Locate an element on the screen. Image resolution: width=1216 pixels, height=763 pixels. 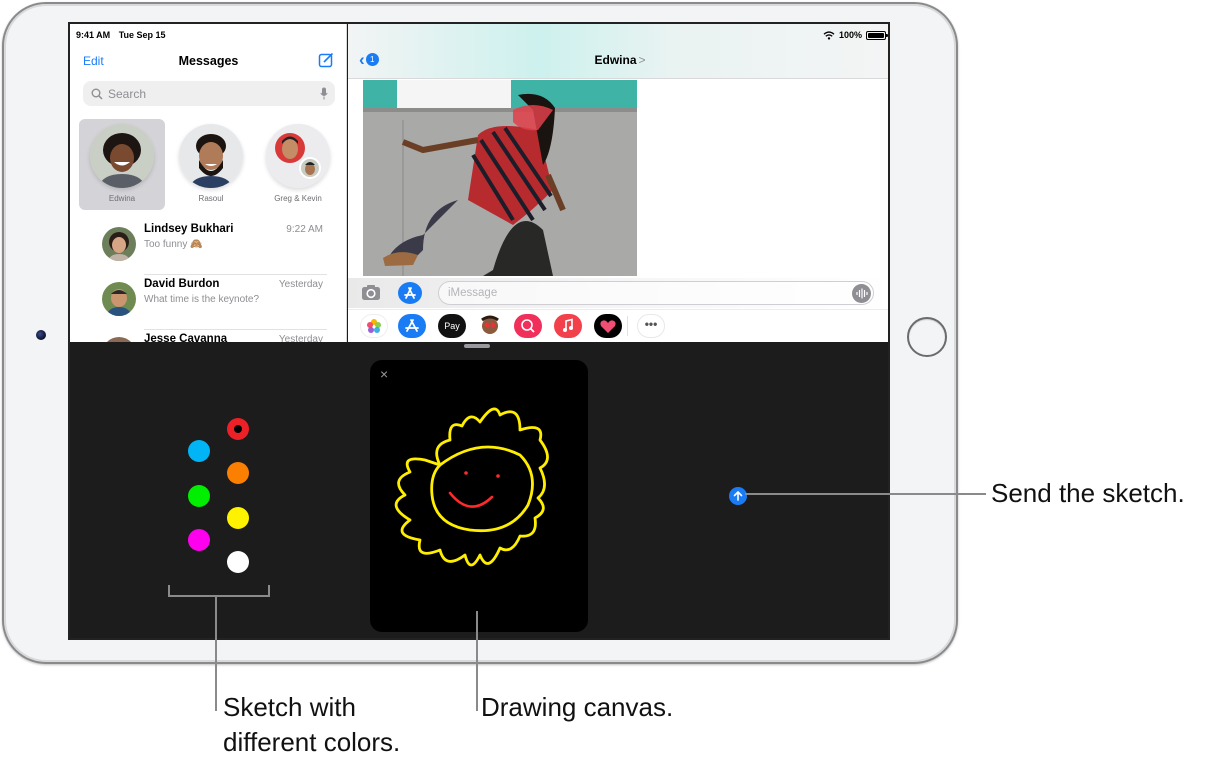
contact-name: Lindsey Bukhari is located at coordinates (189, 229).